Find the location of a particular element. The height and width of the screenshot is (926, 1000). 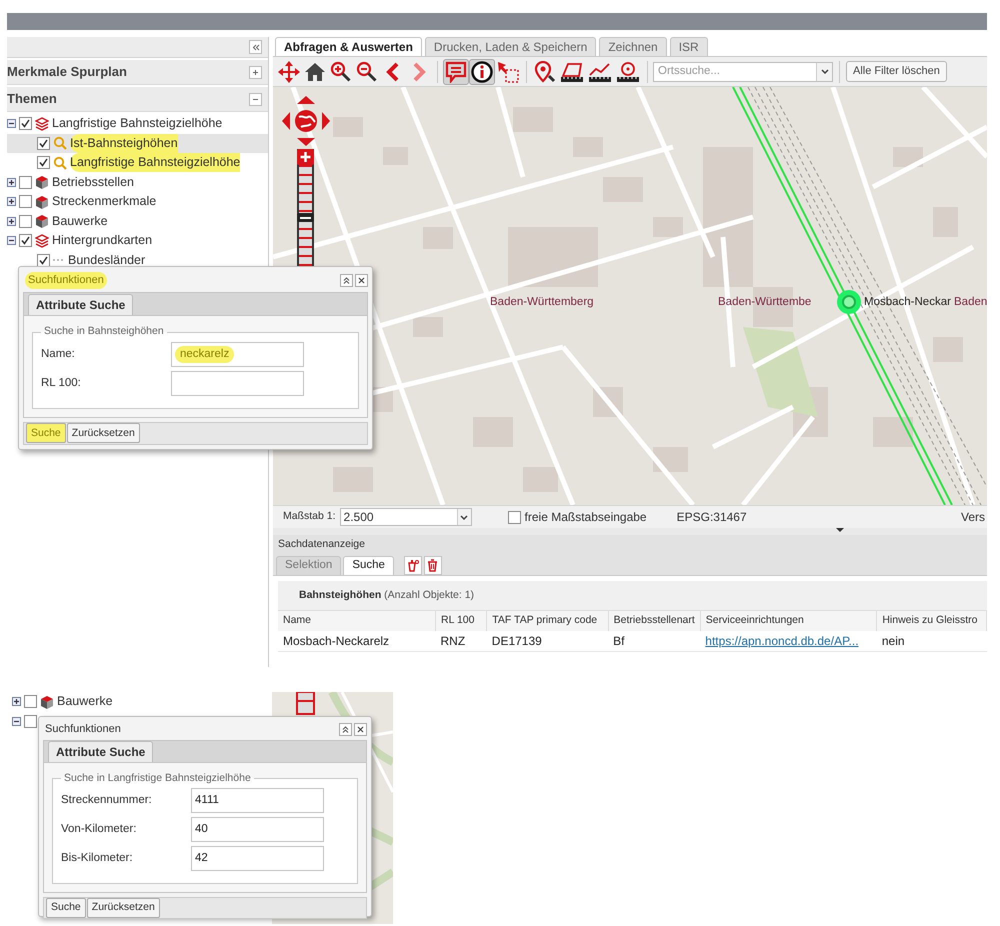

scale-combobox: 2.500 is located at coordinates (406, 517).